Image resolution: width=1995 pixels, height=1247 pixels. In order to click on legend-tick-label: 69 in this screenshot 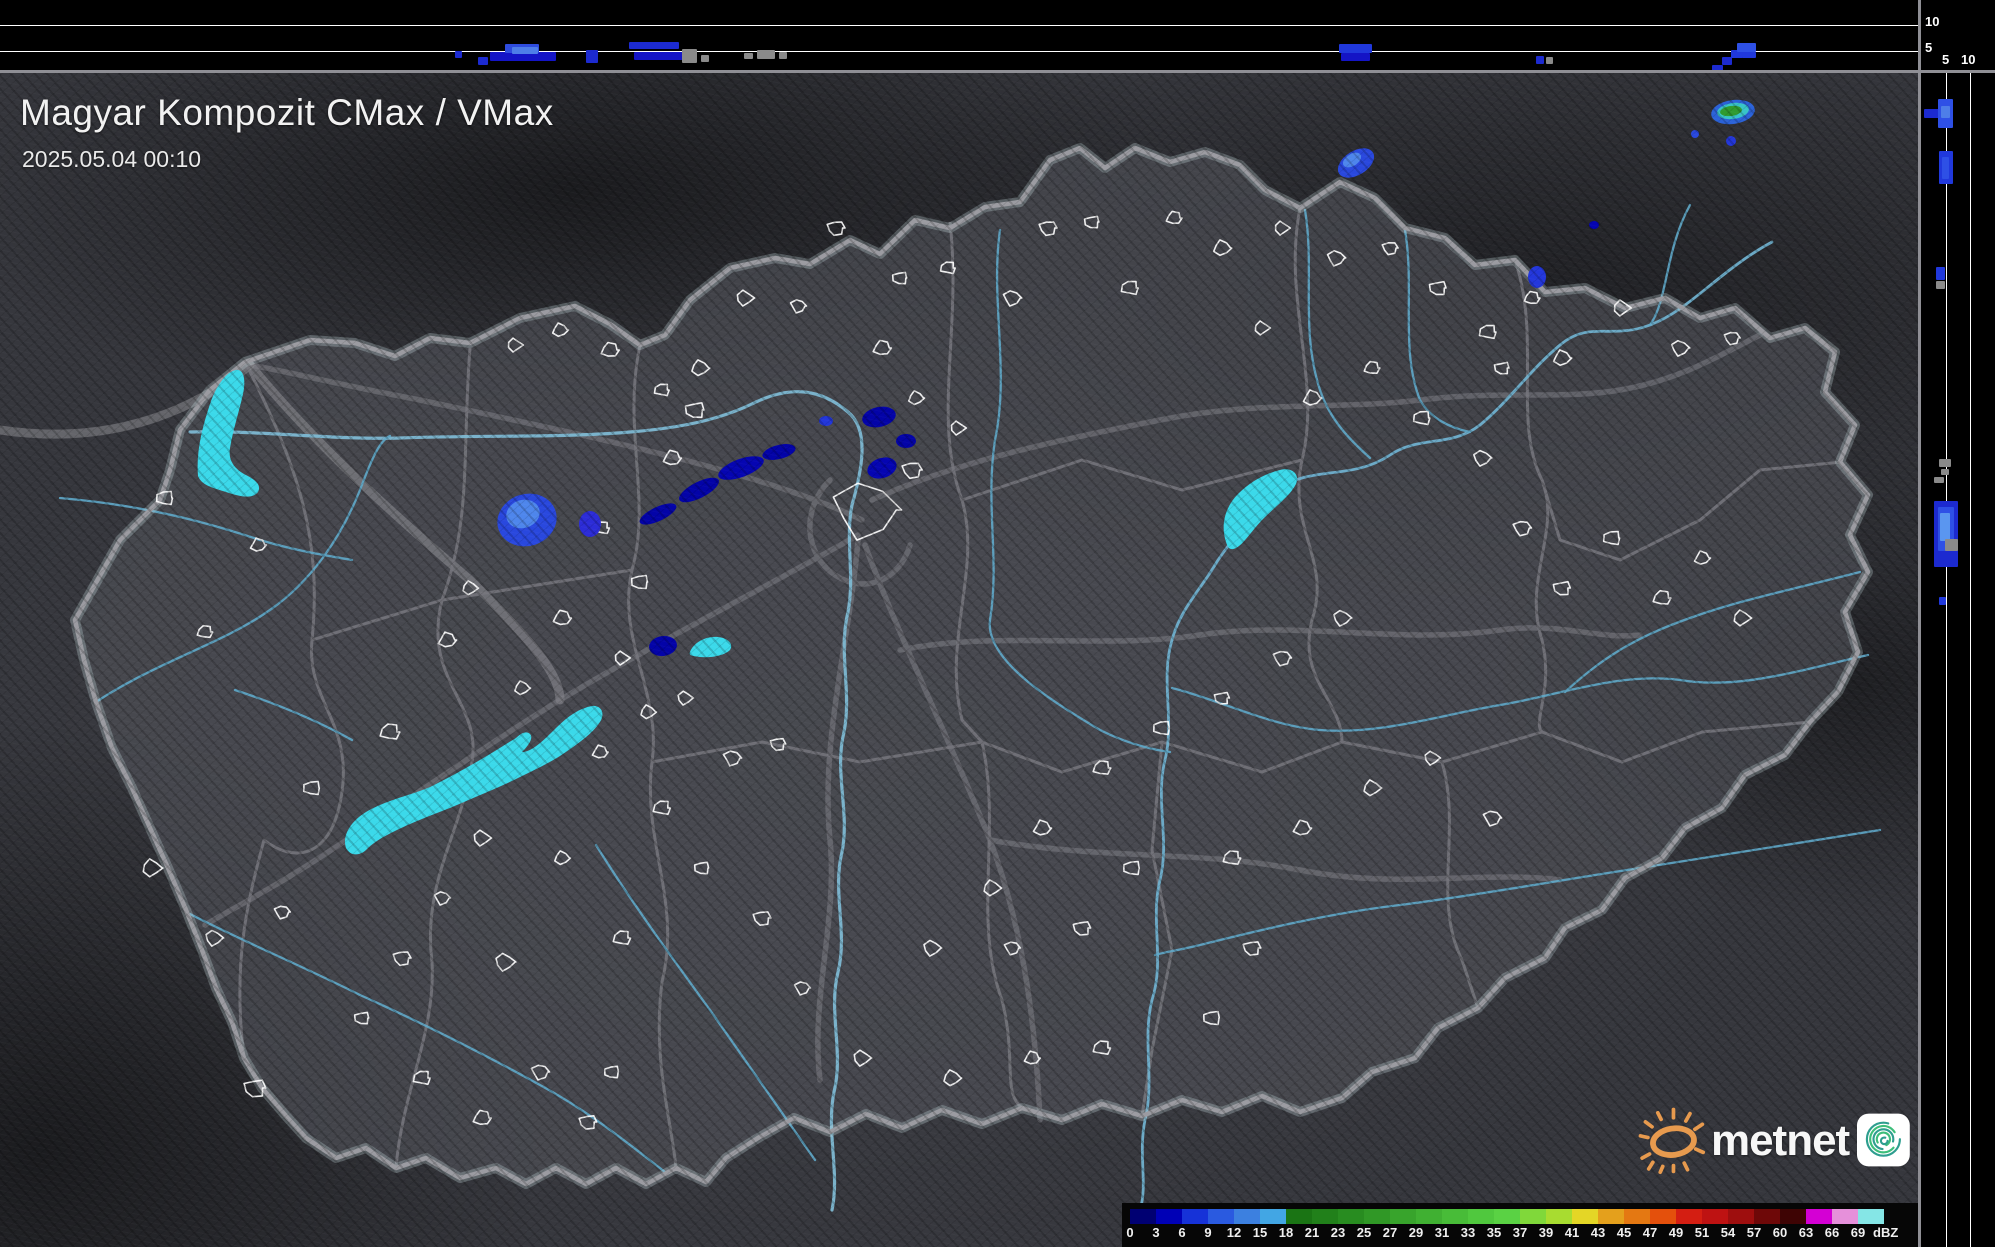, I will do `click(1858, 1232)`.